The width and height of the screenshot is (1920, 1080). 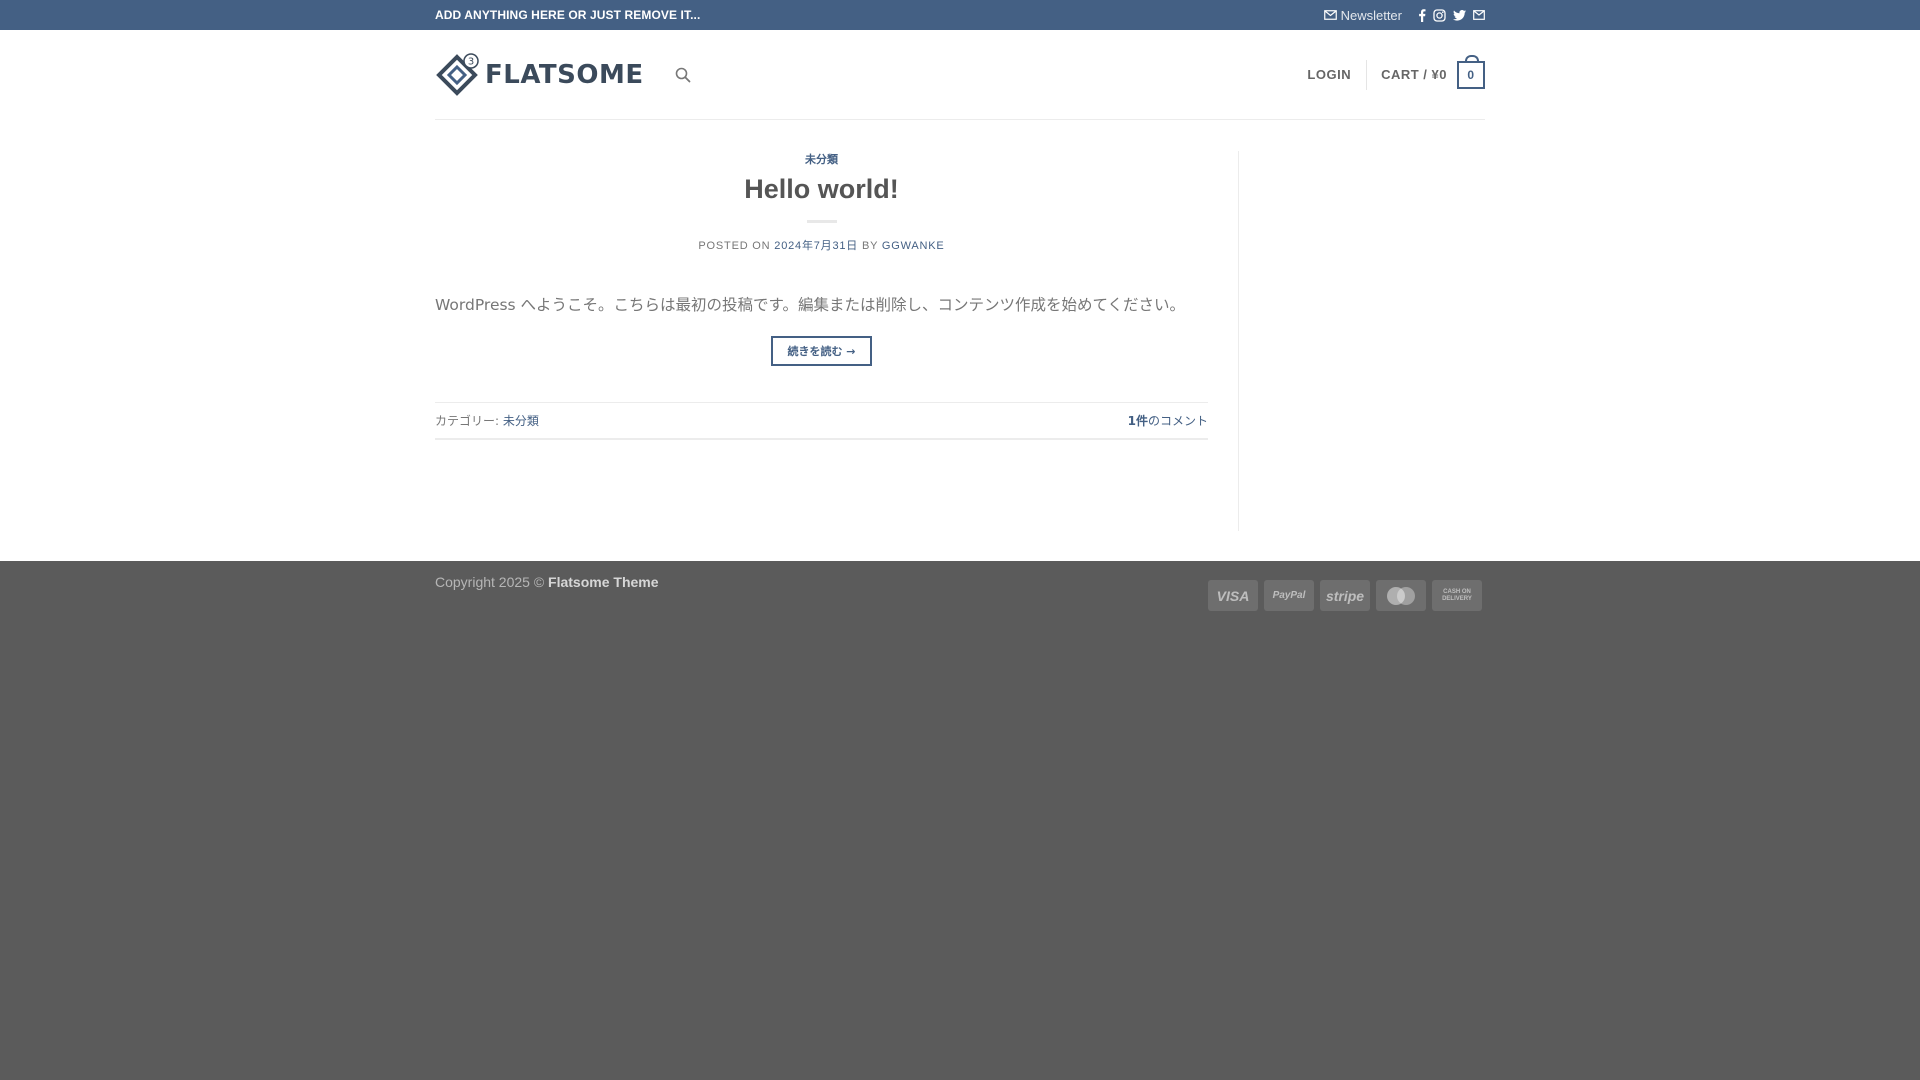 I want to click on logo-badge: 3, so click(x=471, y=61).